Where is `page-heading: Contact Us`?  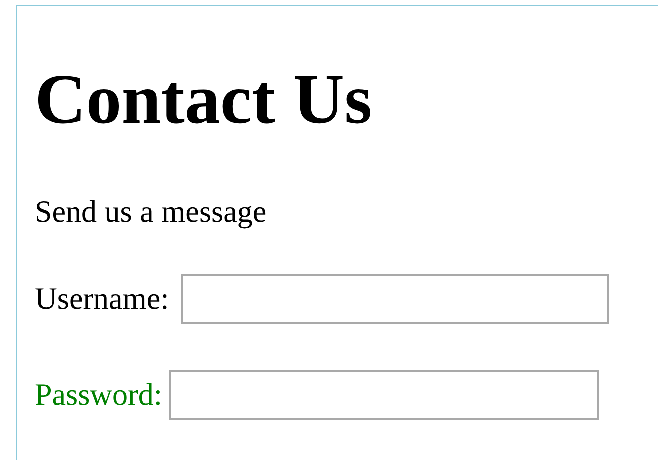
page-heading: Contact Us is located at coordinates (204, 99).